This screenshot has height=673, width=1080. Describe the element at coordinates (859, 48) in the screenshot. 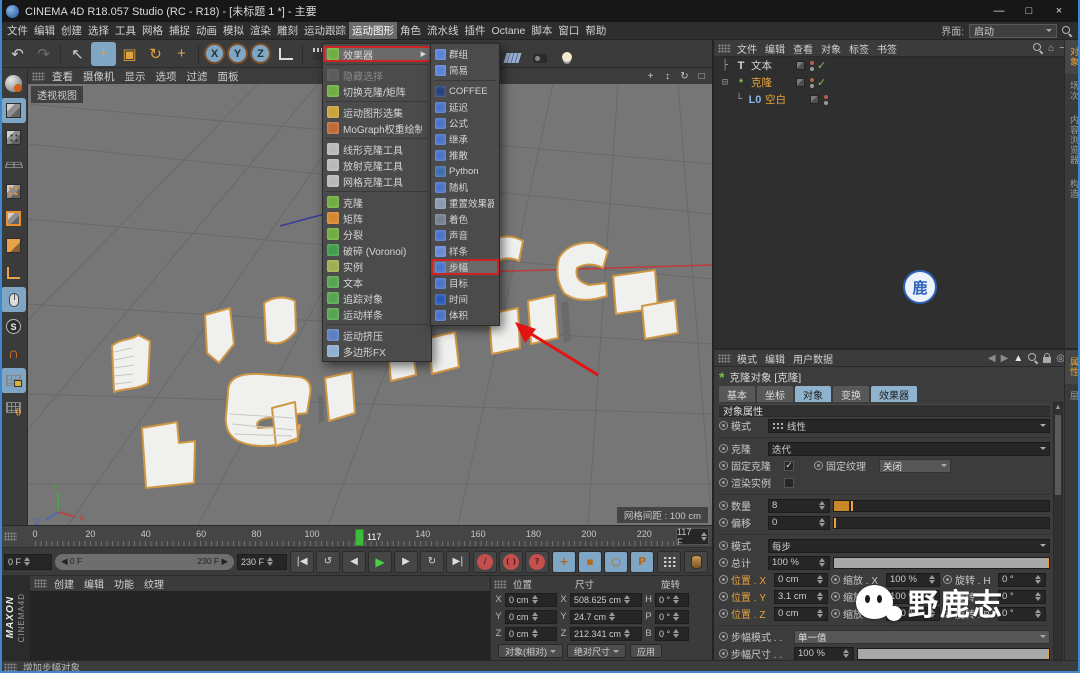

I see `object-manager-menu-item: 标签` at that location.